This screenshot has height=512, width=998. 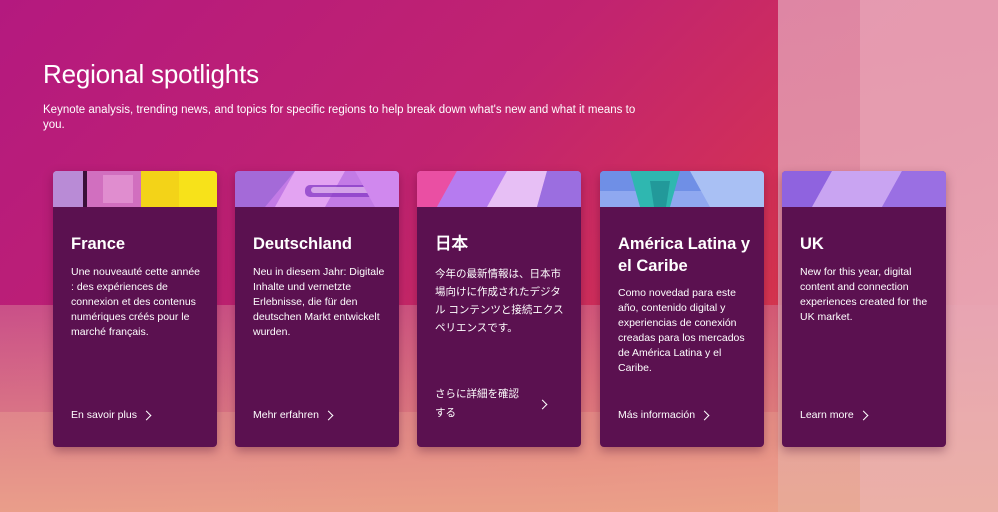 I want to click on card-heading: UK, so click(x=812, y=244).